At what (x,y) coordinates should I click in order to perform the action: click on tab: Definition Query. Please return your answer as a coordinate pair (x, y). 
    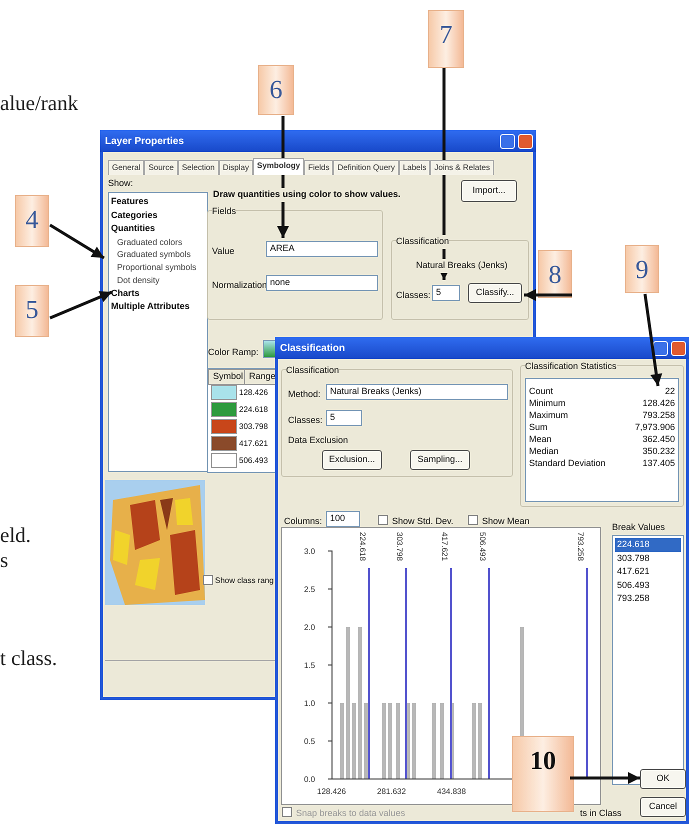
    Looking at the image, I should click on (366, 167).